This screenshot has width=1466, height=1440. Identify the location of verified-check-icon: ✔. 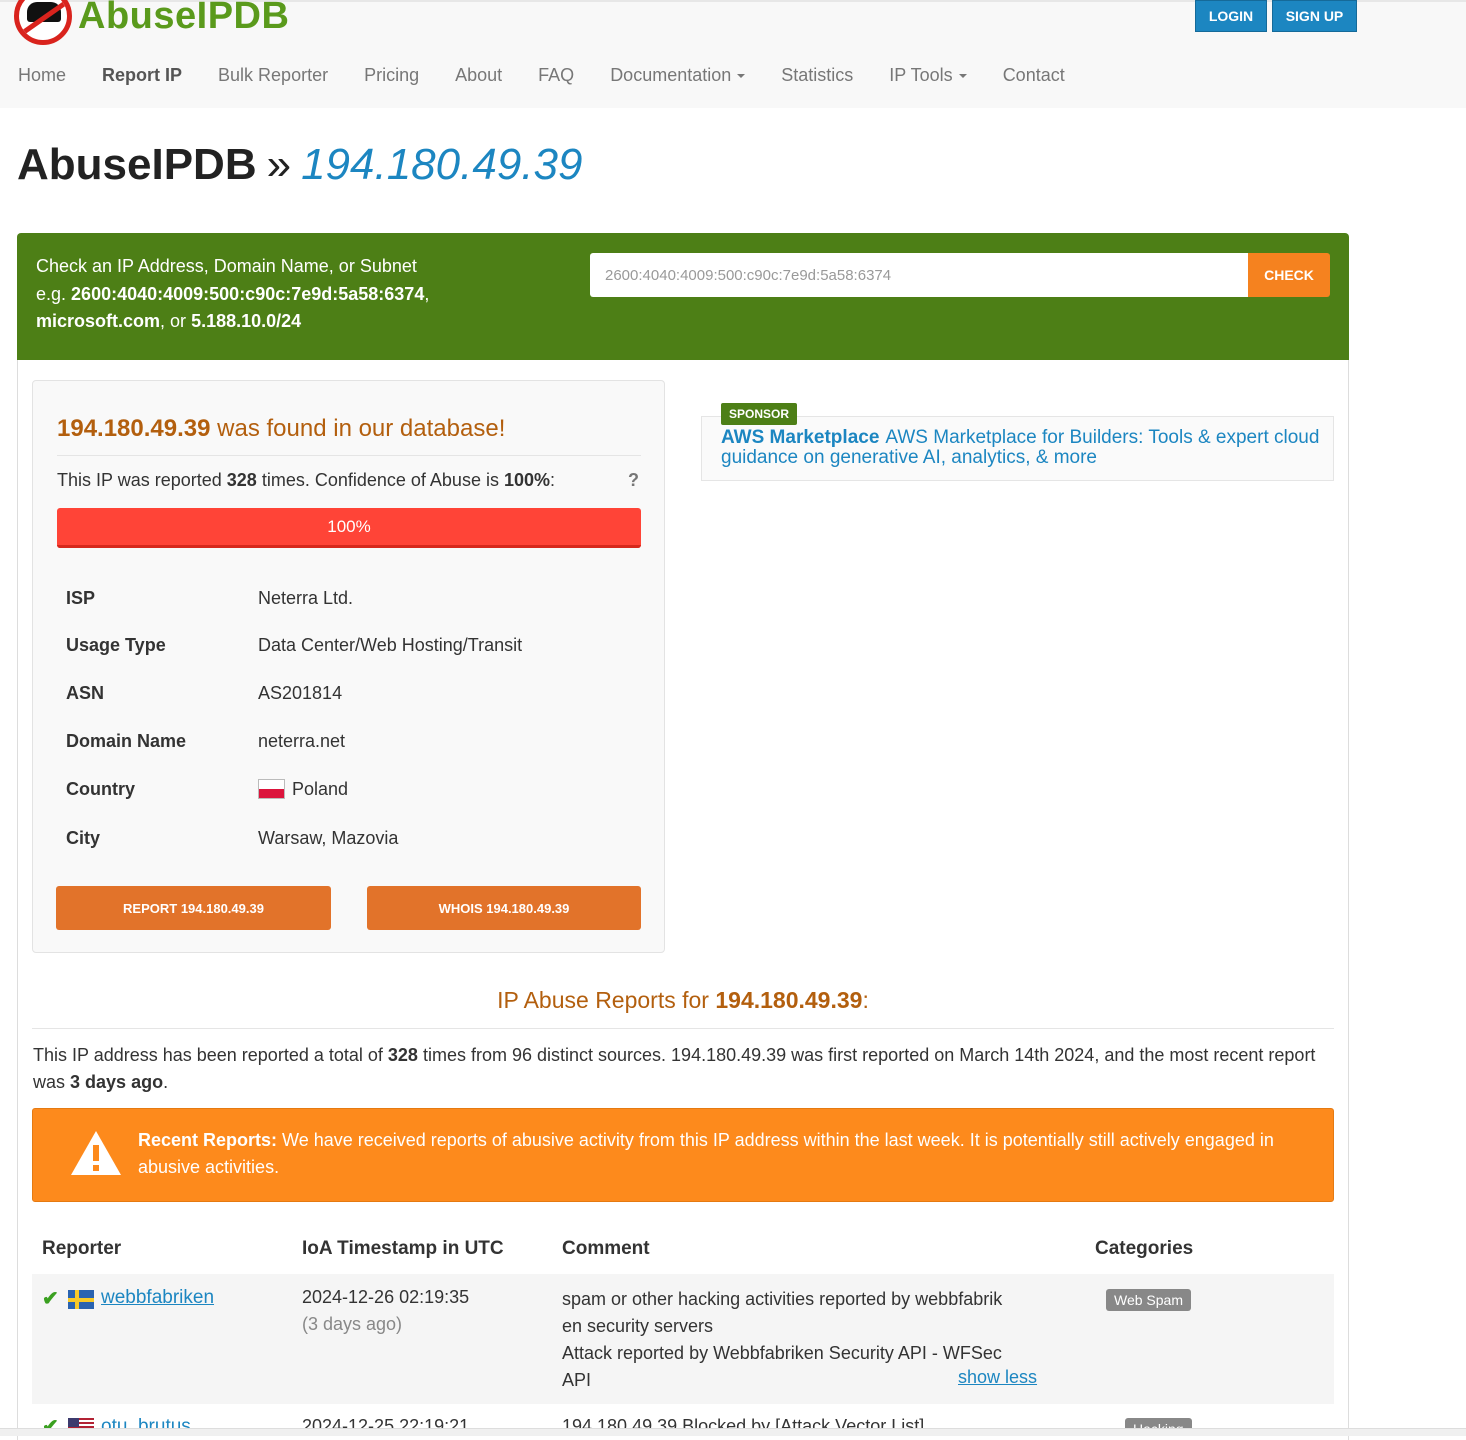
(50, 1299).